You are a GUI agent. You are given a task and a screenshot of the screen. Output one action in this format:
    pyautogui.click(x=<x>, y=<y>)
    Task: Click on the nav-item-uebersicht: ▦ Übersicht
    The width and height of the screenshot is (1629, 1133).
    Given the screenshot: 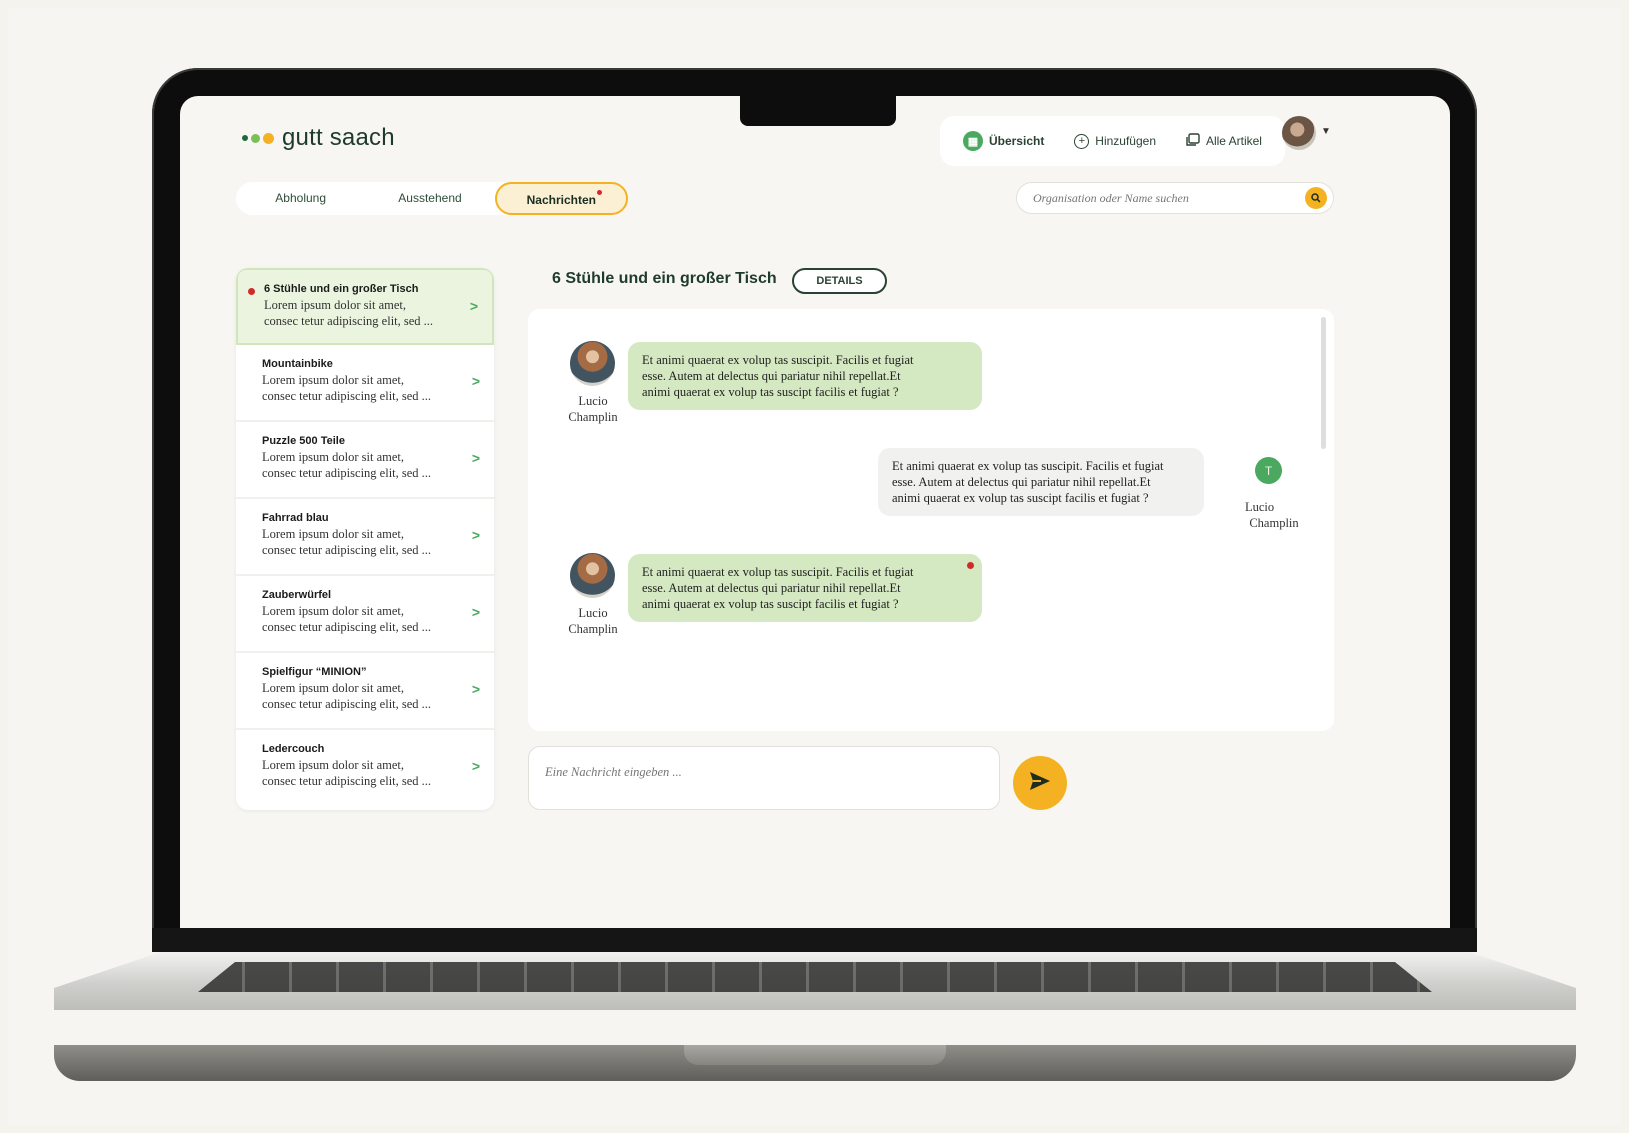 What is the action you would take?
    pyautogui.click(x=1003, y=141)
    